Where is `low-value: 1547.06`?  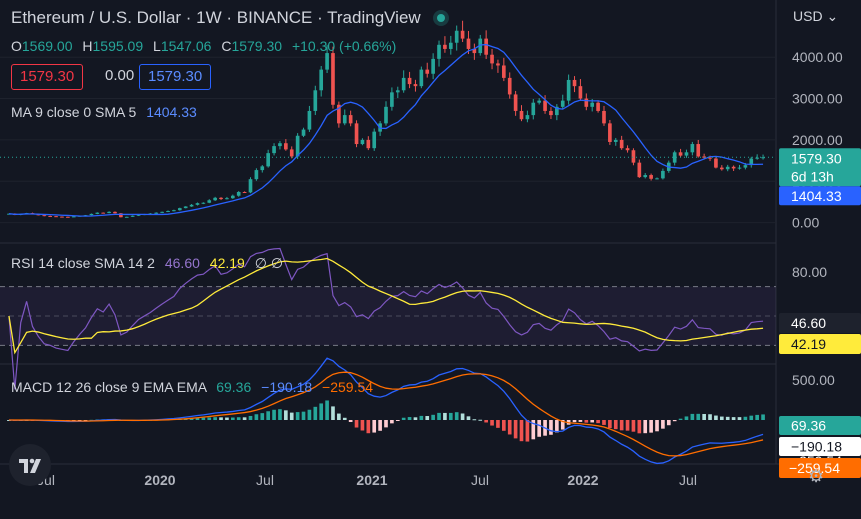 low-value: 1547.06 is located at coordinates (186, 46).